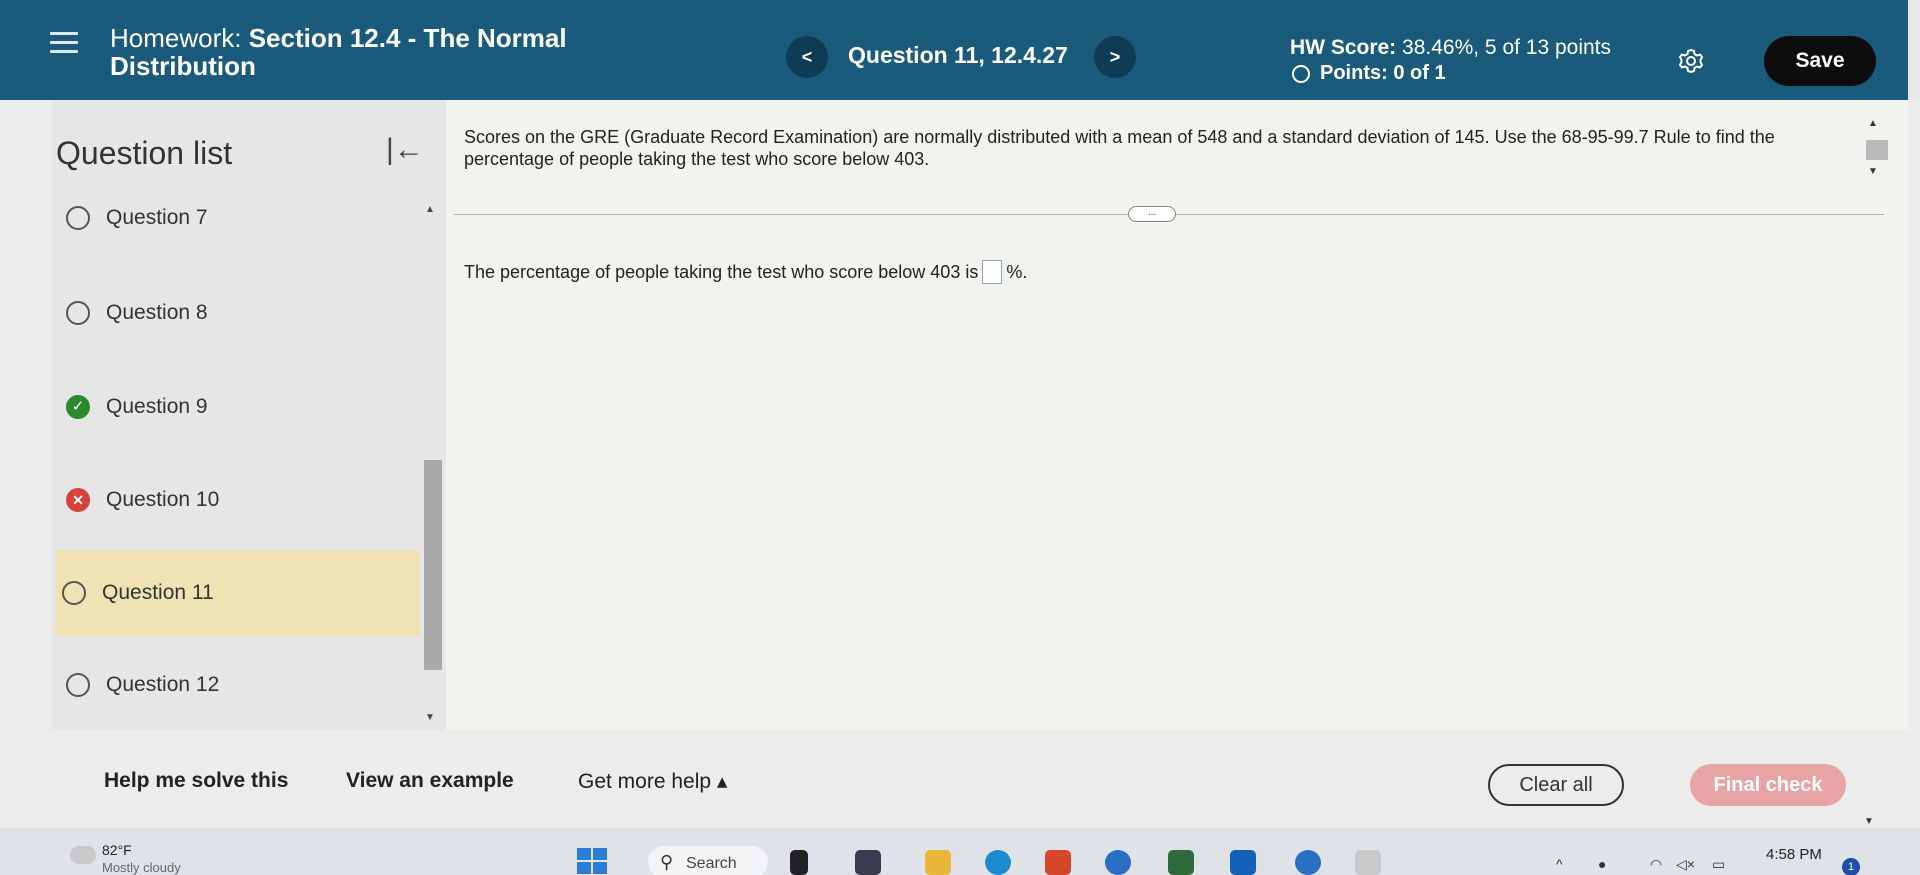  Describe the element at coordinates (430, 717) in the screenshot. I see `sidebar-scroll-down-icon: ▼` at that location.